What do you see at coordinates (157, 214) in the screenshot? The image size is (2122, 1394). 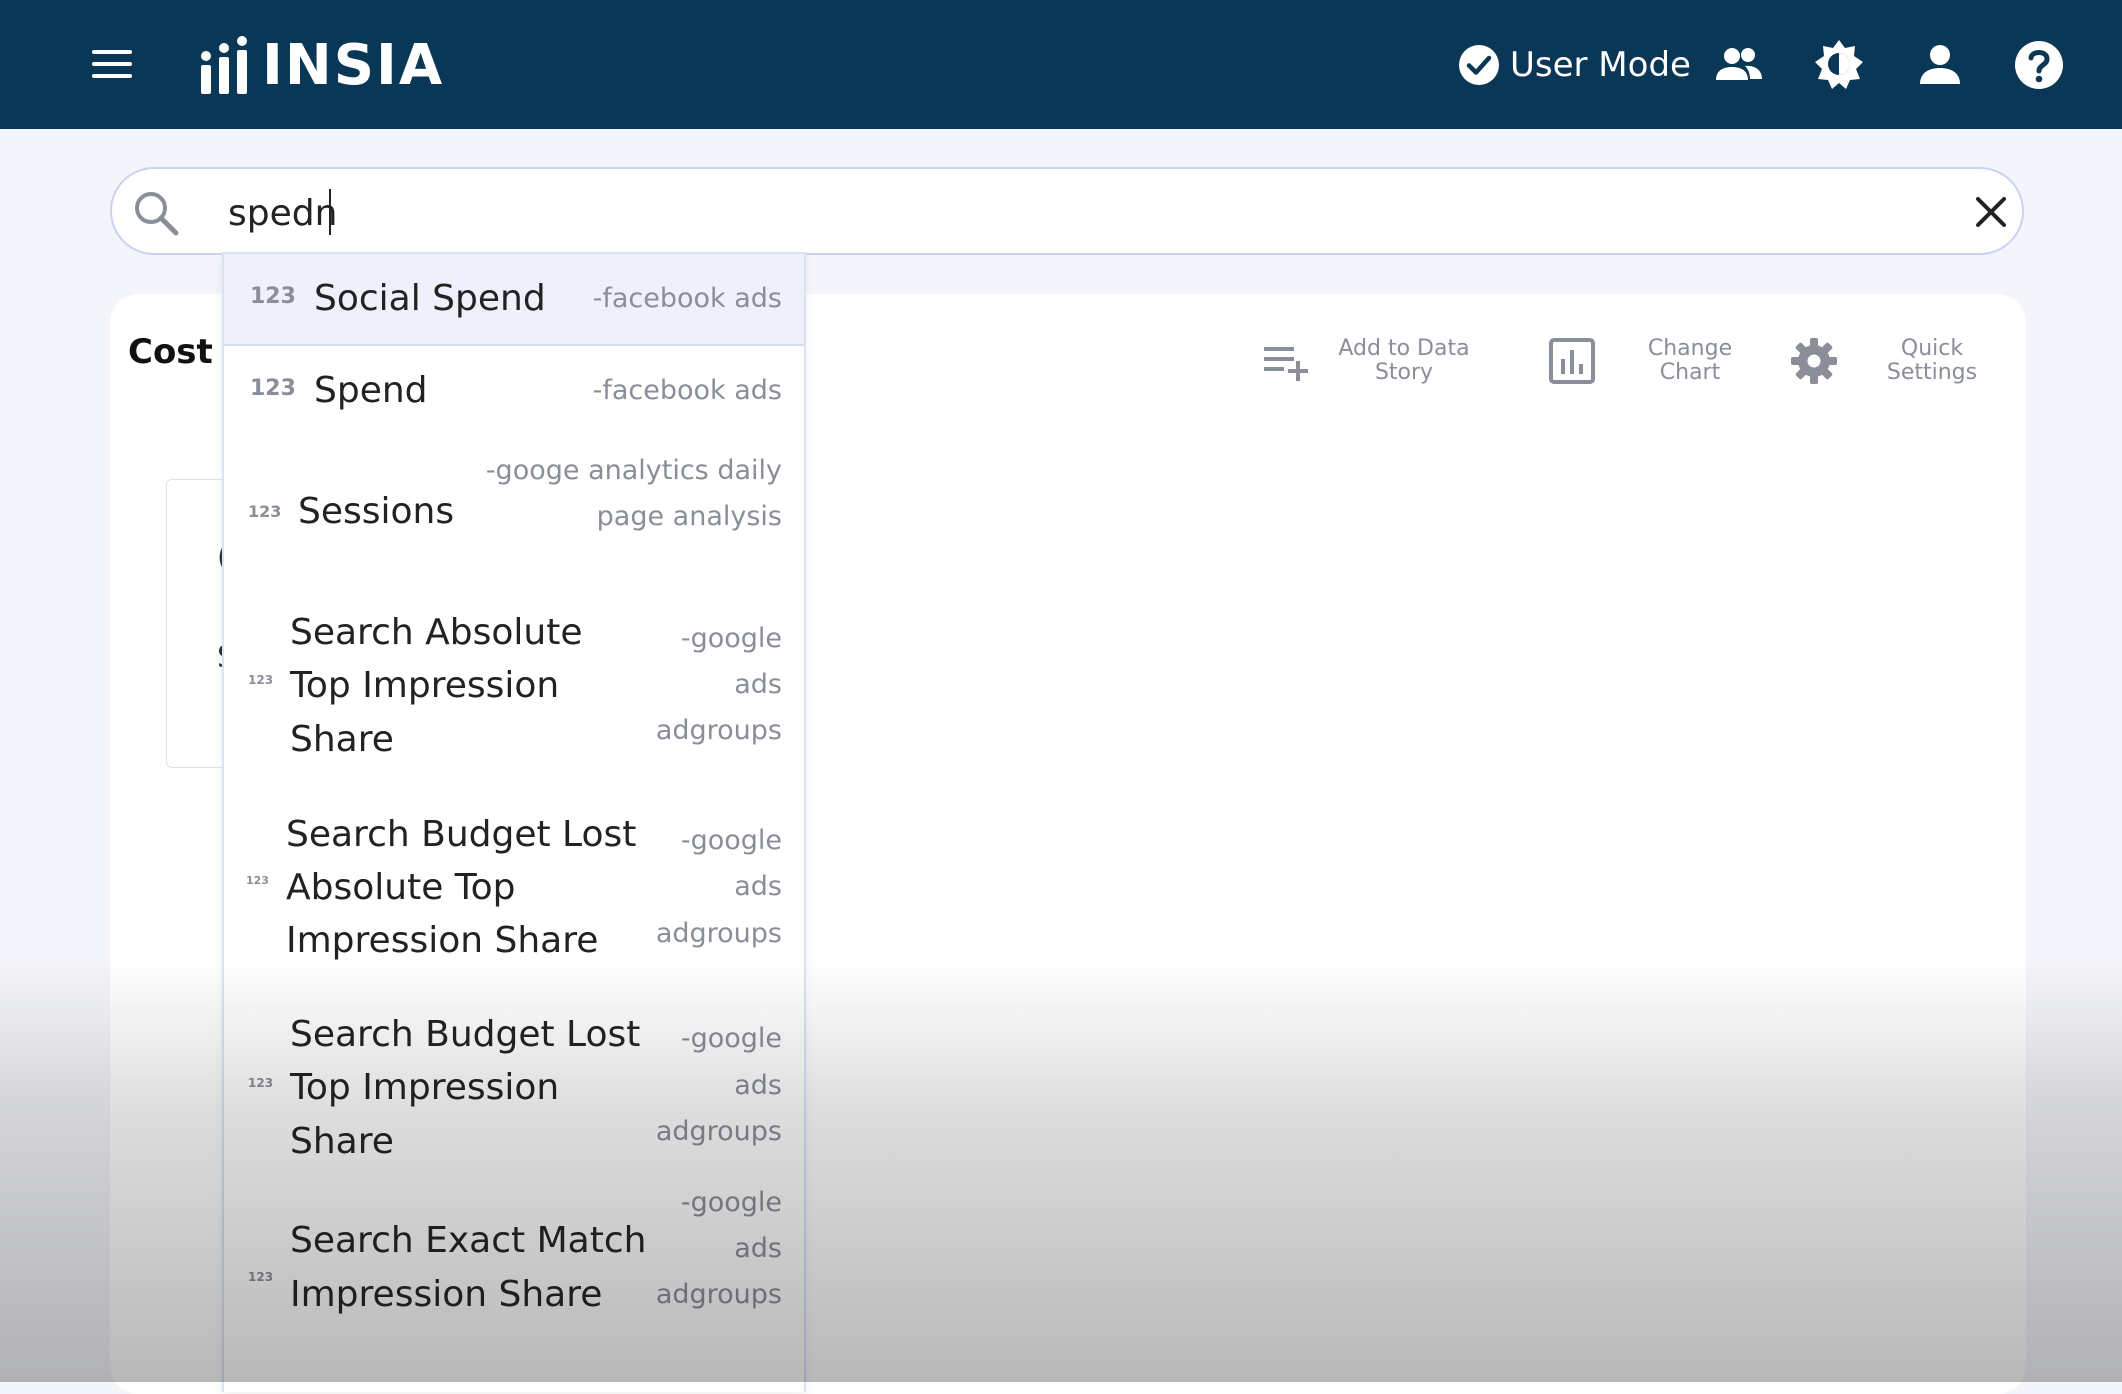 I see `search-icon` at bounding box center [157, 214].